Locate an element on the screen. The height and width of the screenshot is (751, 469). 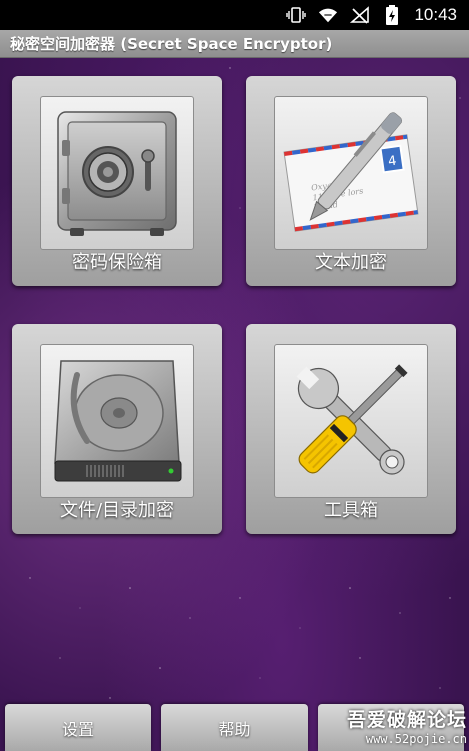
app-title: 秘密空间加密器 (Secret Space Encryptor) is located at coordinates (171, 44).